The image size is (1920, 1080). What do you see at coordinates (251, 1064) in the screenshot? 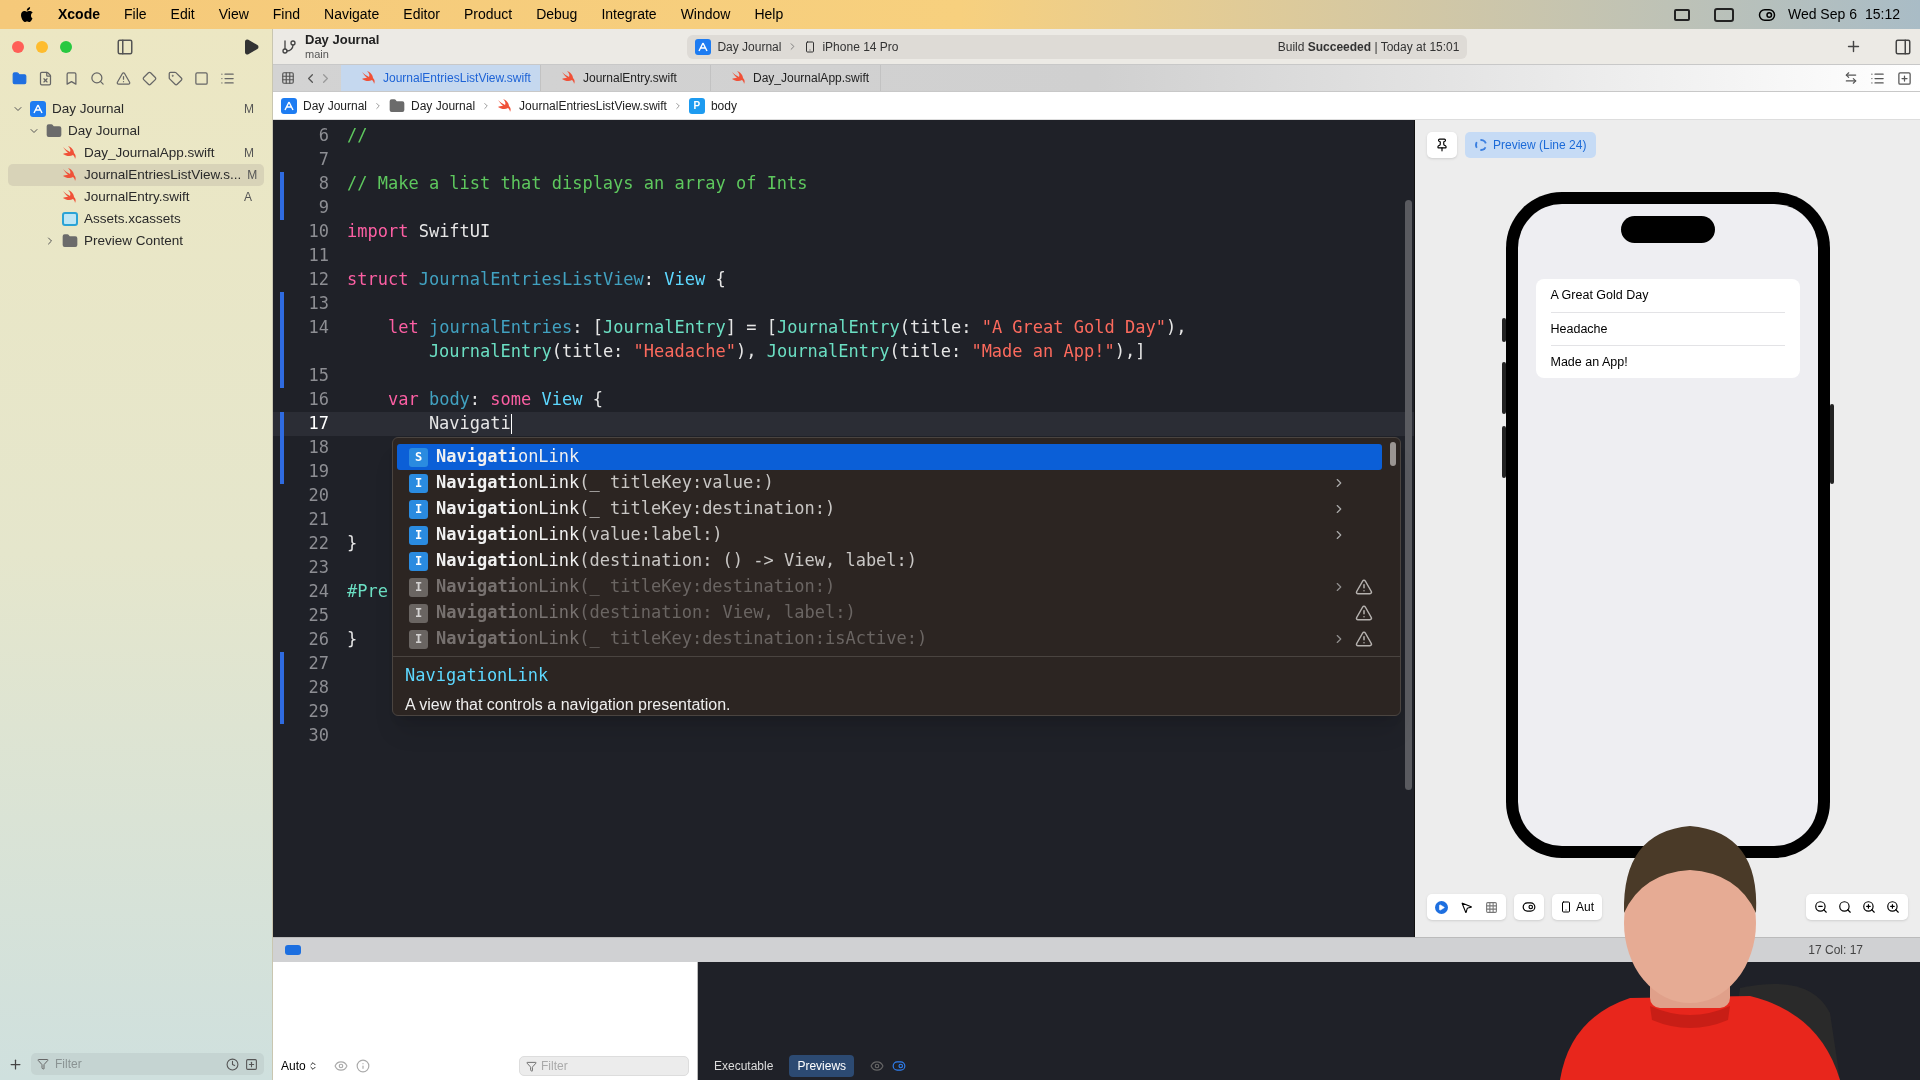
I see `changed-files-icon` at bounding box center [251, 1064].